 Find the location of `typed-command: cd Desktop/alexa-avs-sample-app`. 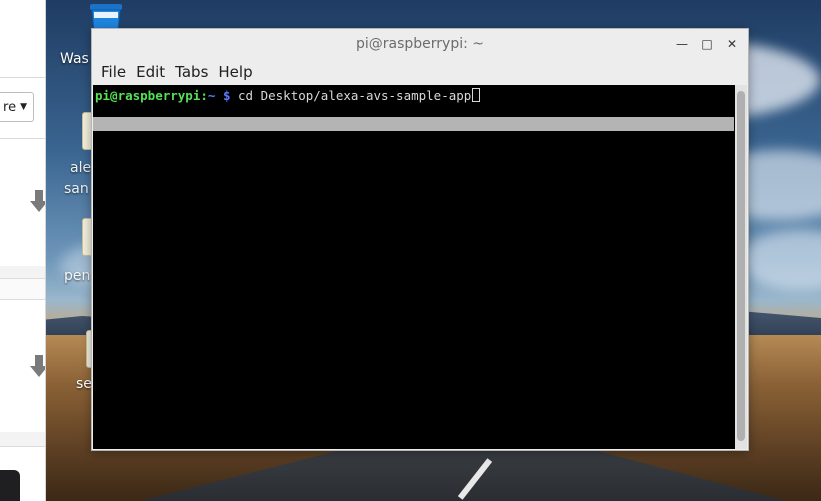

typed-command: cd Desktop/alexa-avs-sample-app is located at coordinates (351, 95).